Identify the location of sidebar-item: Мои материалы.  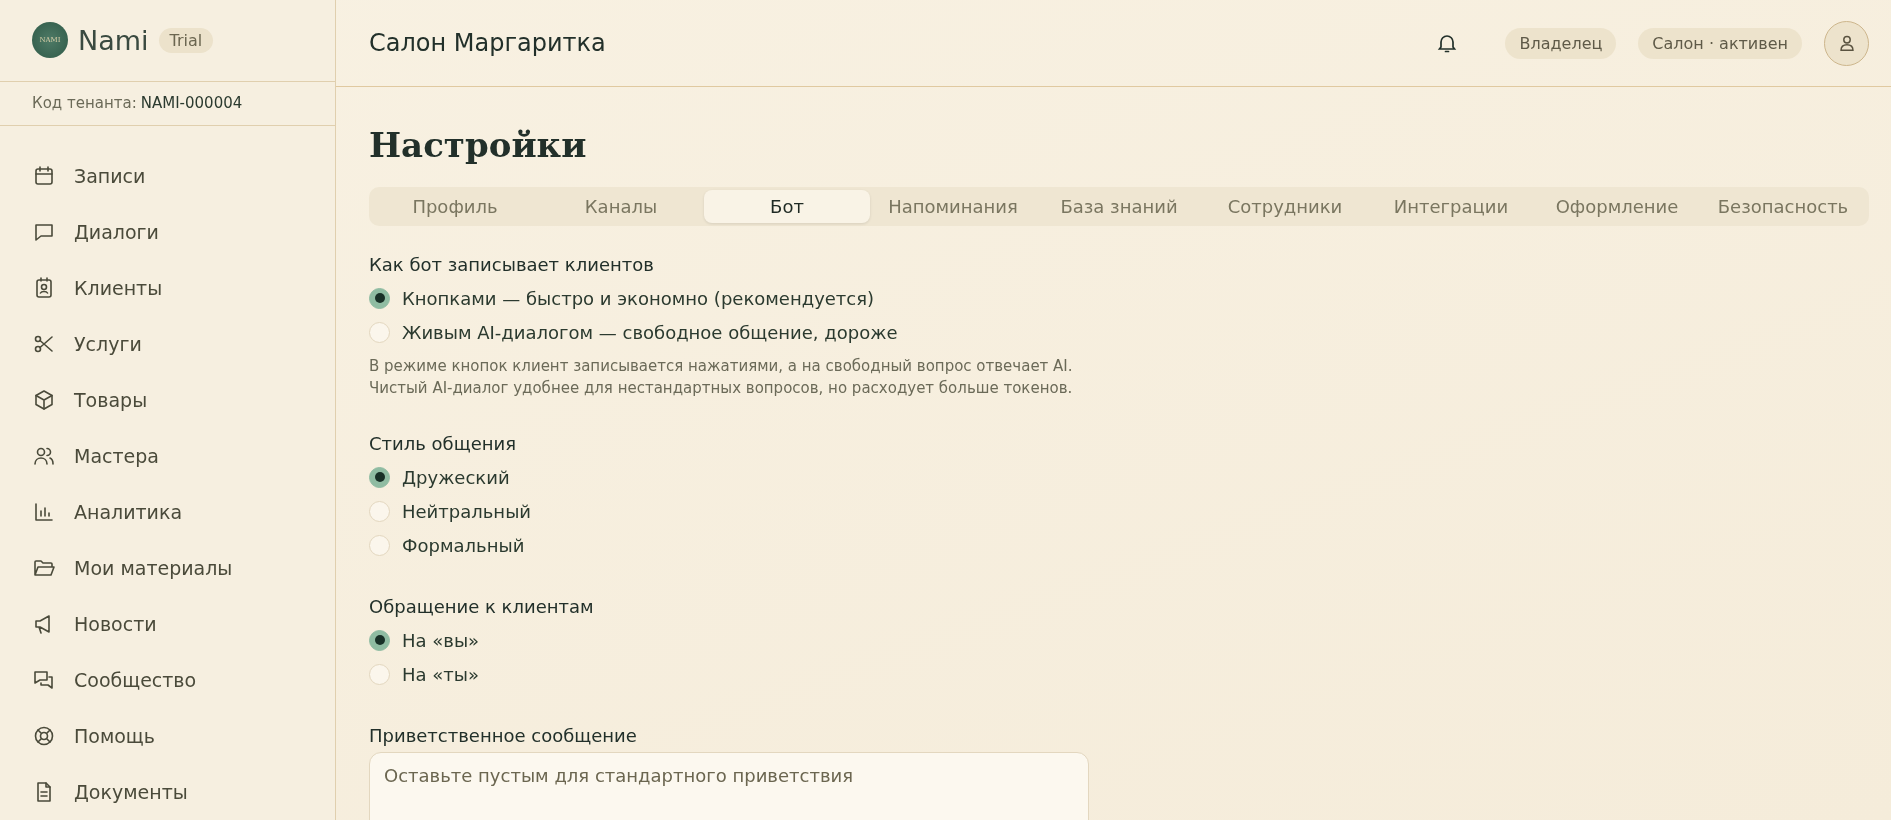
(167, 568).